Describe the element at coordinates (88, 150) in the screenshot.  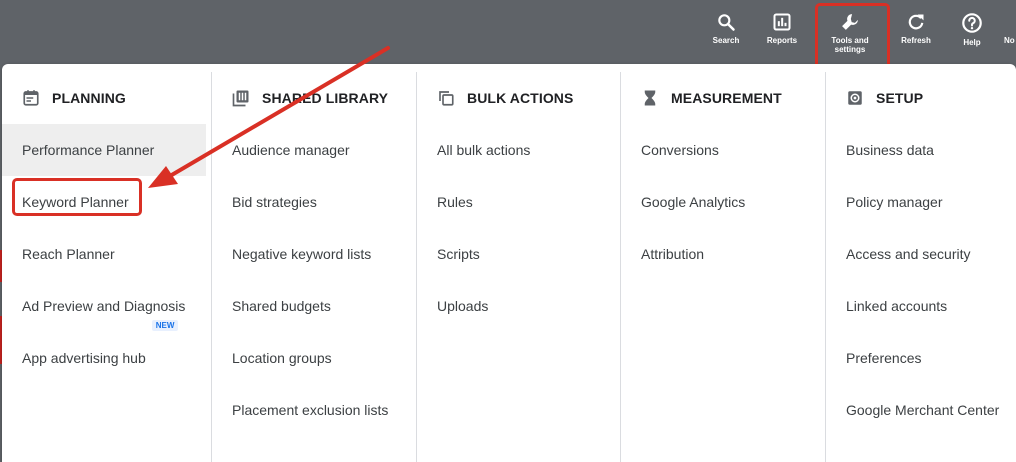
I see `menu-item-label: Performance Planner` at that location.